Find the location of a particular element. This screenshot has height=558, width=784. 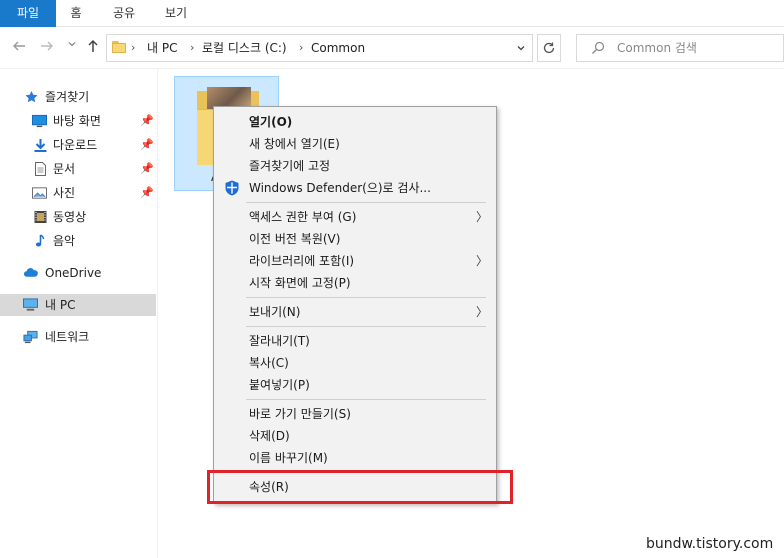

sidebar-item-downloads: 다운로드 📌 is located at coordinates (78, 145).